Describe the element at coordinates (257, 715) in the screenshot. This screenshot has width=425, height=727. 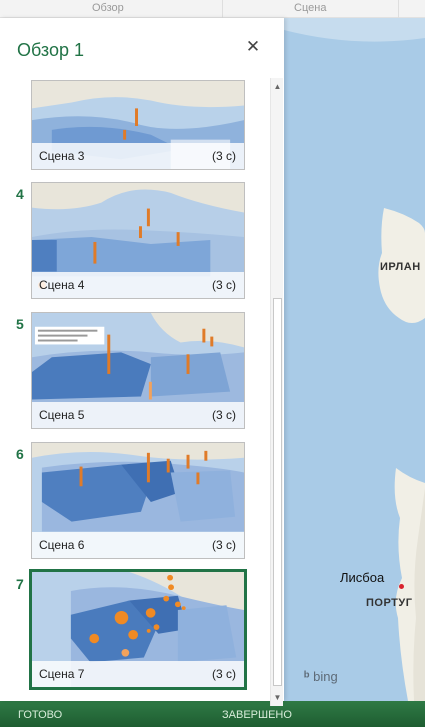
I see `finished-button: ЗАВЕРШЕНО` at that location.